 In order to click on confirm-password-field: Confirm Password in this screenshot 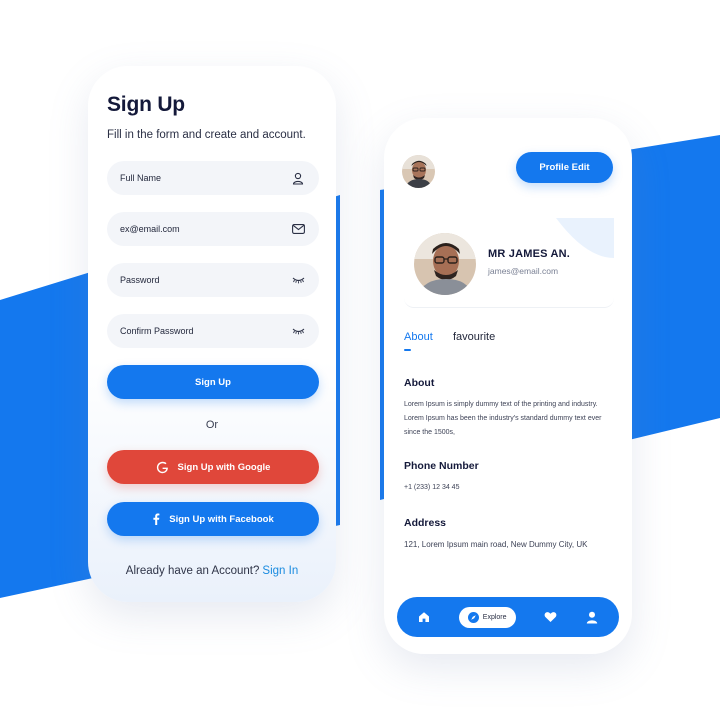, I will do `click(213, 331)`.